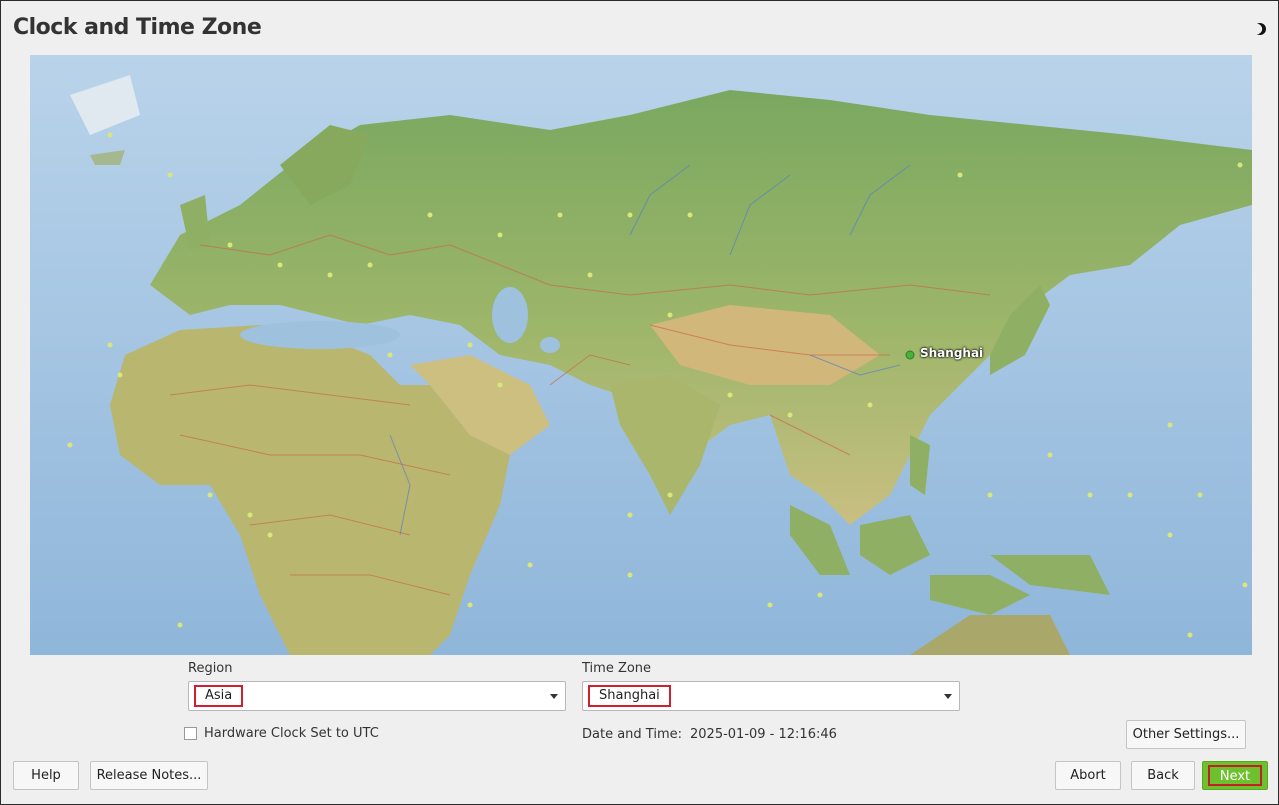 This screenshot has height=805, width=1279. I want to click on timezone-select: Shanghai, so click(771, 696).